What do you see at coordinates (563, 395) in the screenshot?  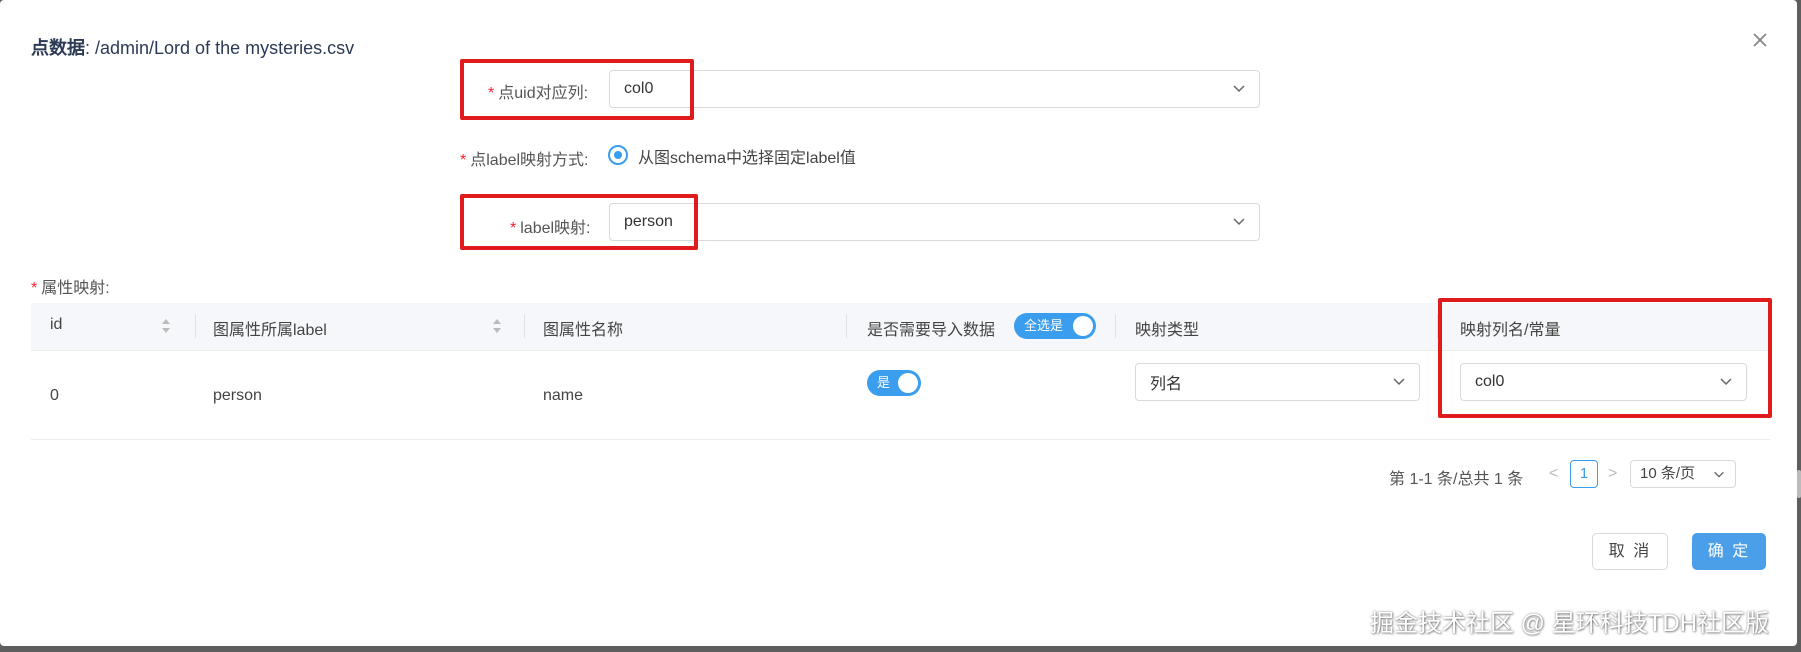 I see `cell-attr-name: name` at bounding box center [563, 395].